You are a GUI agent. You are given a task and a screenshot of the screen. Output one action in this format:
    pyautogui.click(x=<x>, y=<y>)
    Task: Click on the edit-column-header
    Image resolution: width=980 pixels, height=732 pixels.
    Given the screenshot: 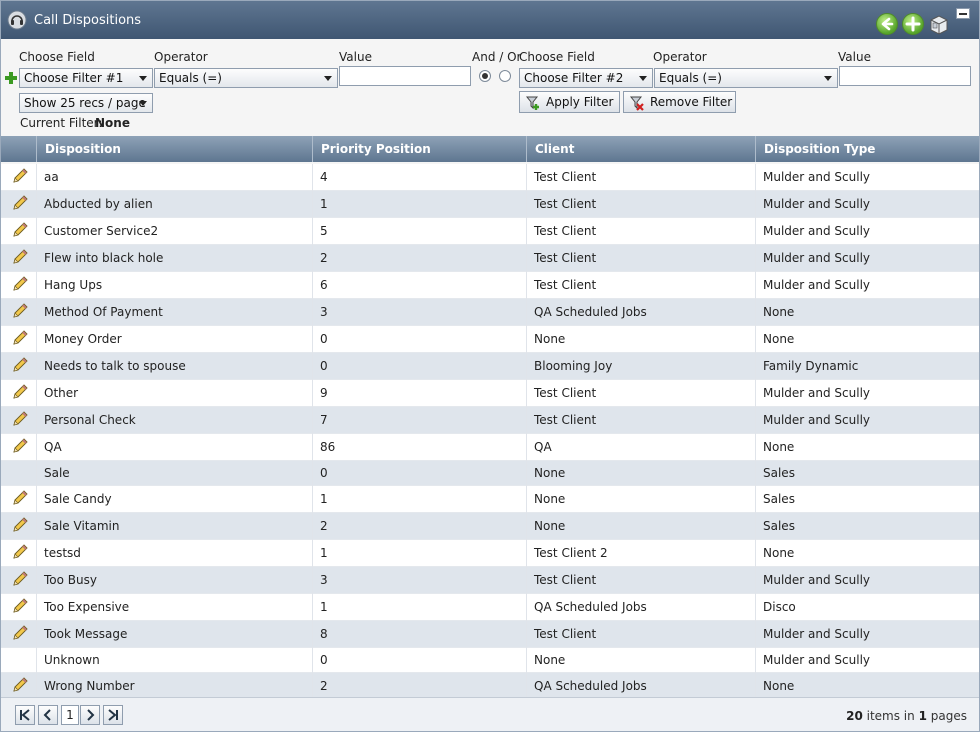 What is the action you would take?
    pyautogui.click(x=18, y=149)
    